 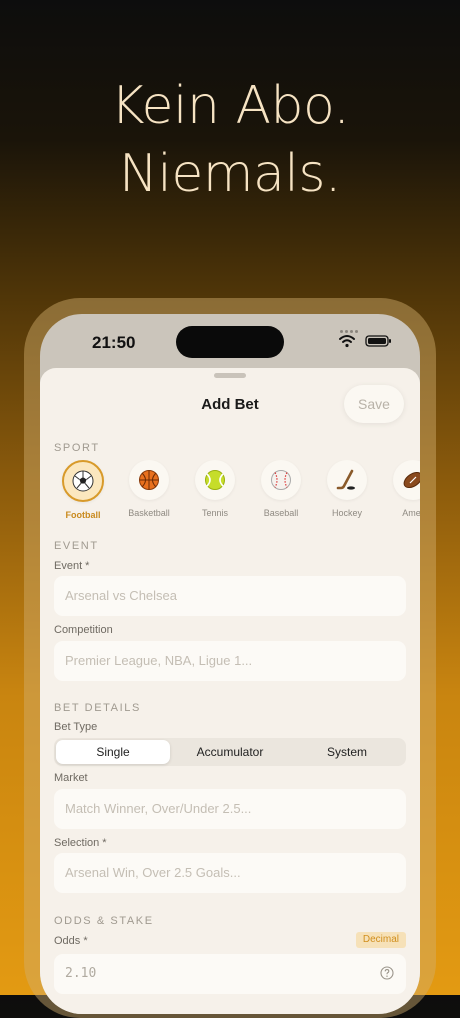 What do you see at coordinates (230, 106) in the screenshot?
I see `headline-line-1: Kein Abo.` at bounding box center [230, 106].